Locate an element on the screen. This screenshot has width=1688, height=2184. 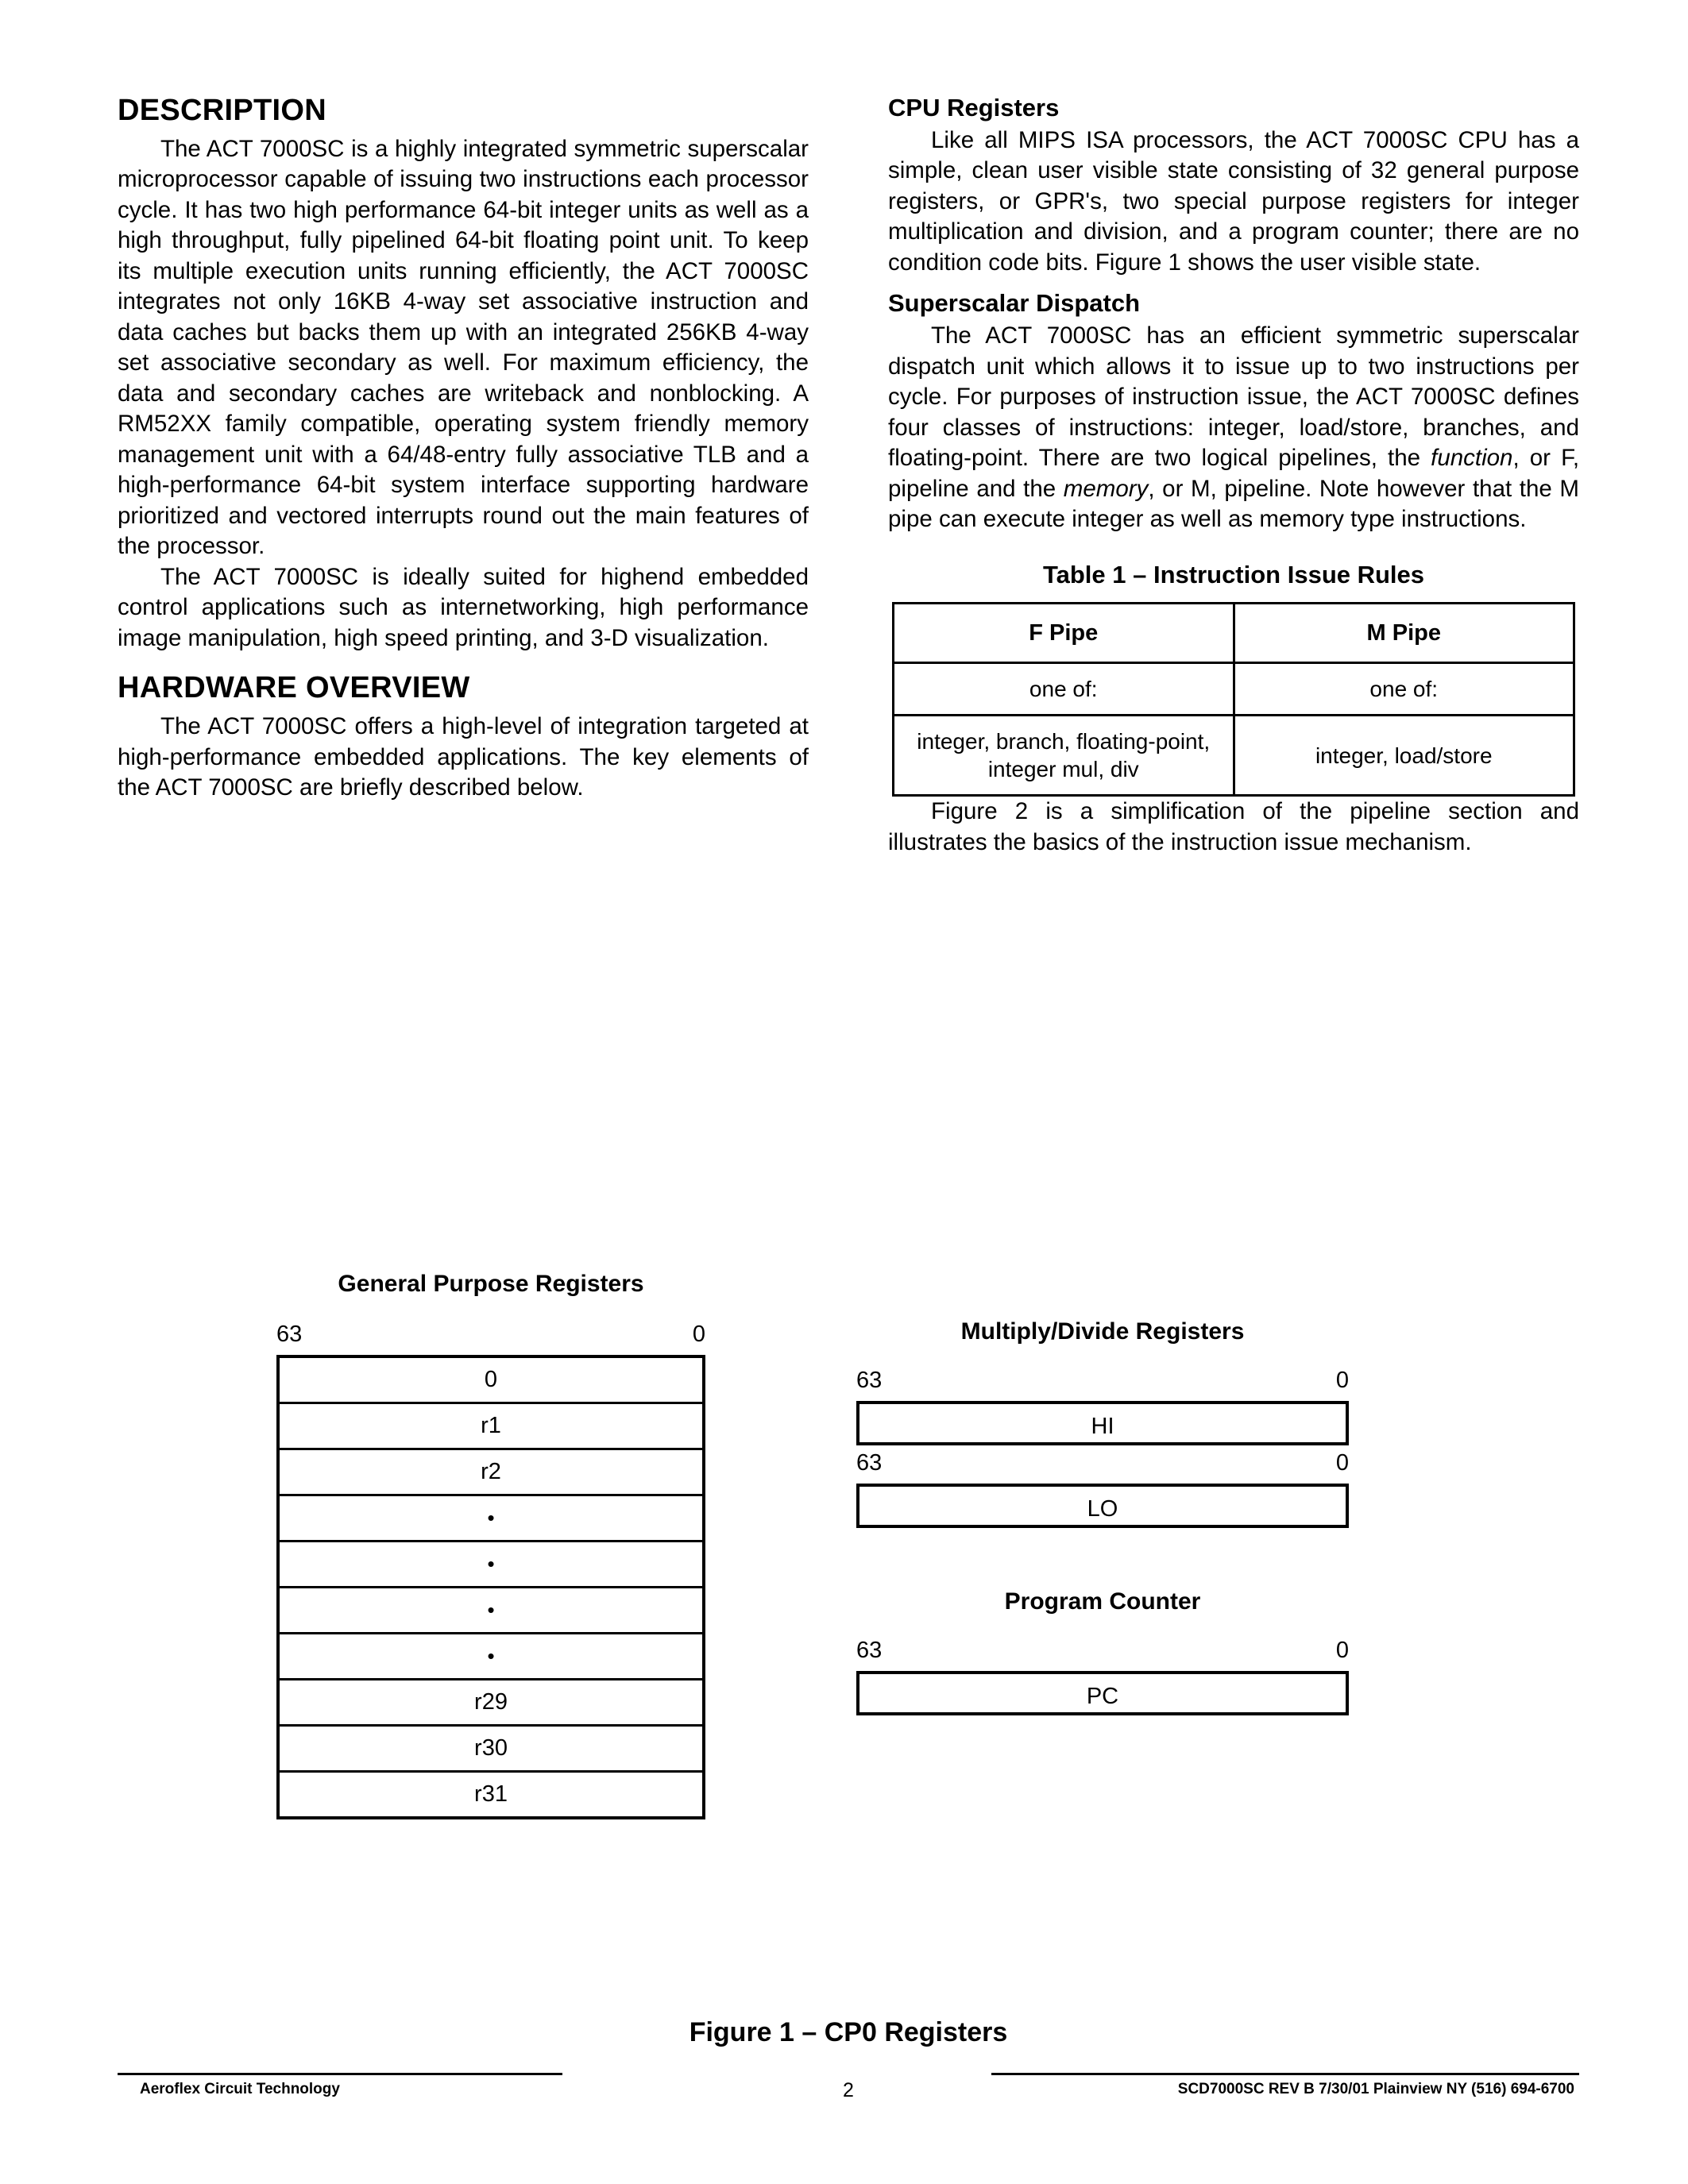
hi-bit-low: 0 is located at coordinates (1342, 1380).